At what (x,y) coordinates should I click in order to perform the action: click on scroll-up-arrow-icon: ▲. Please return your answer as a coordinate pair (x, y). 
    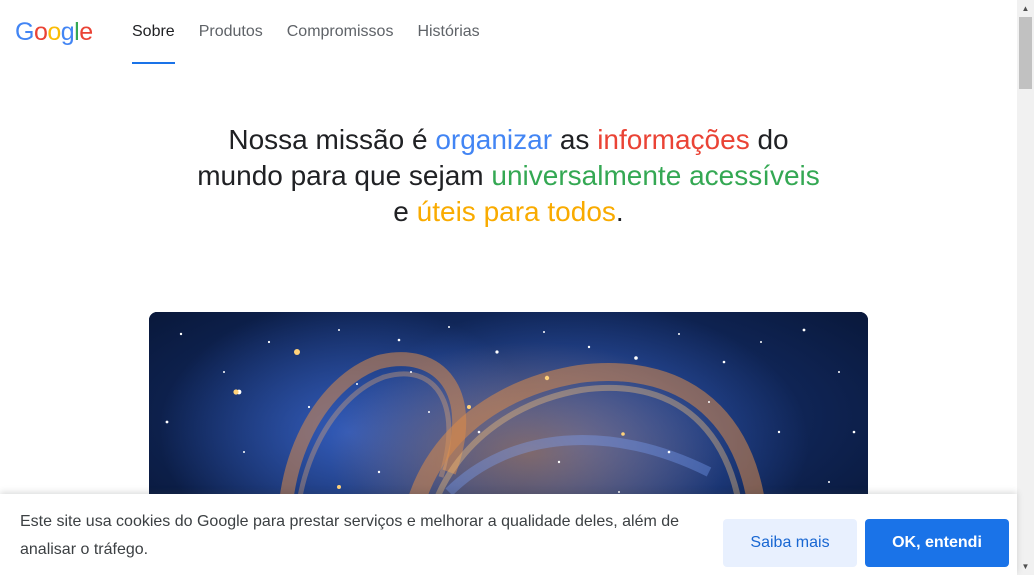
    Looking at the image, I should click on (1025, 8).